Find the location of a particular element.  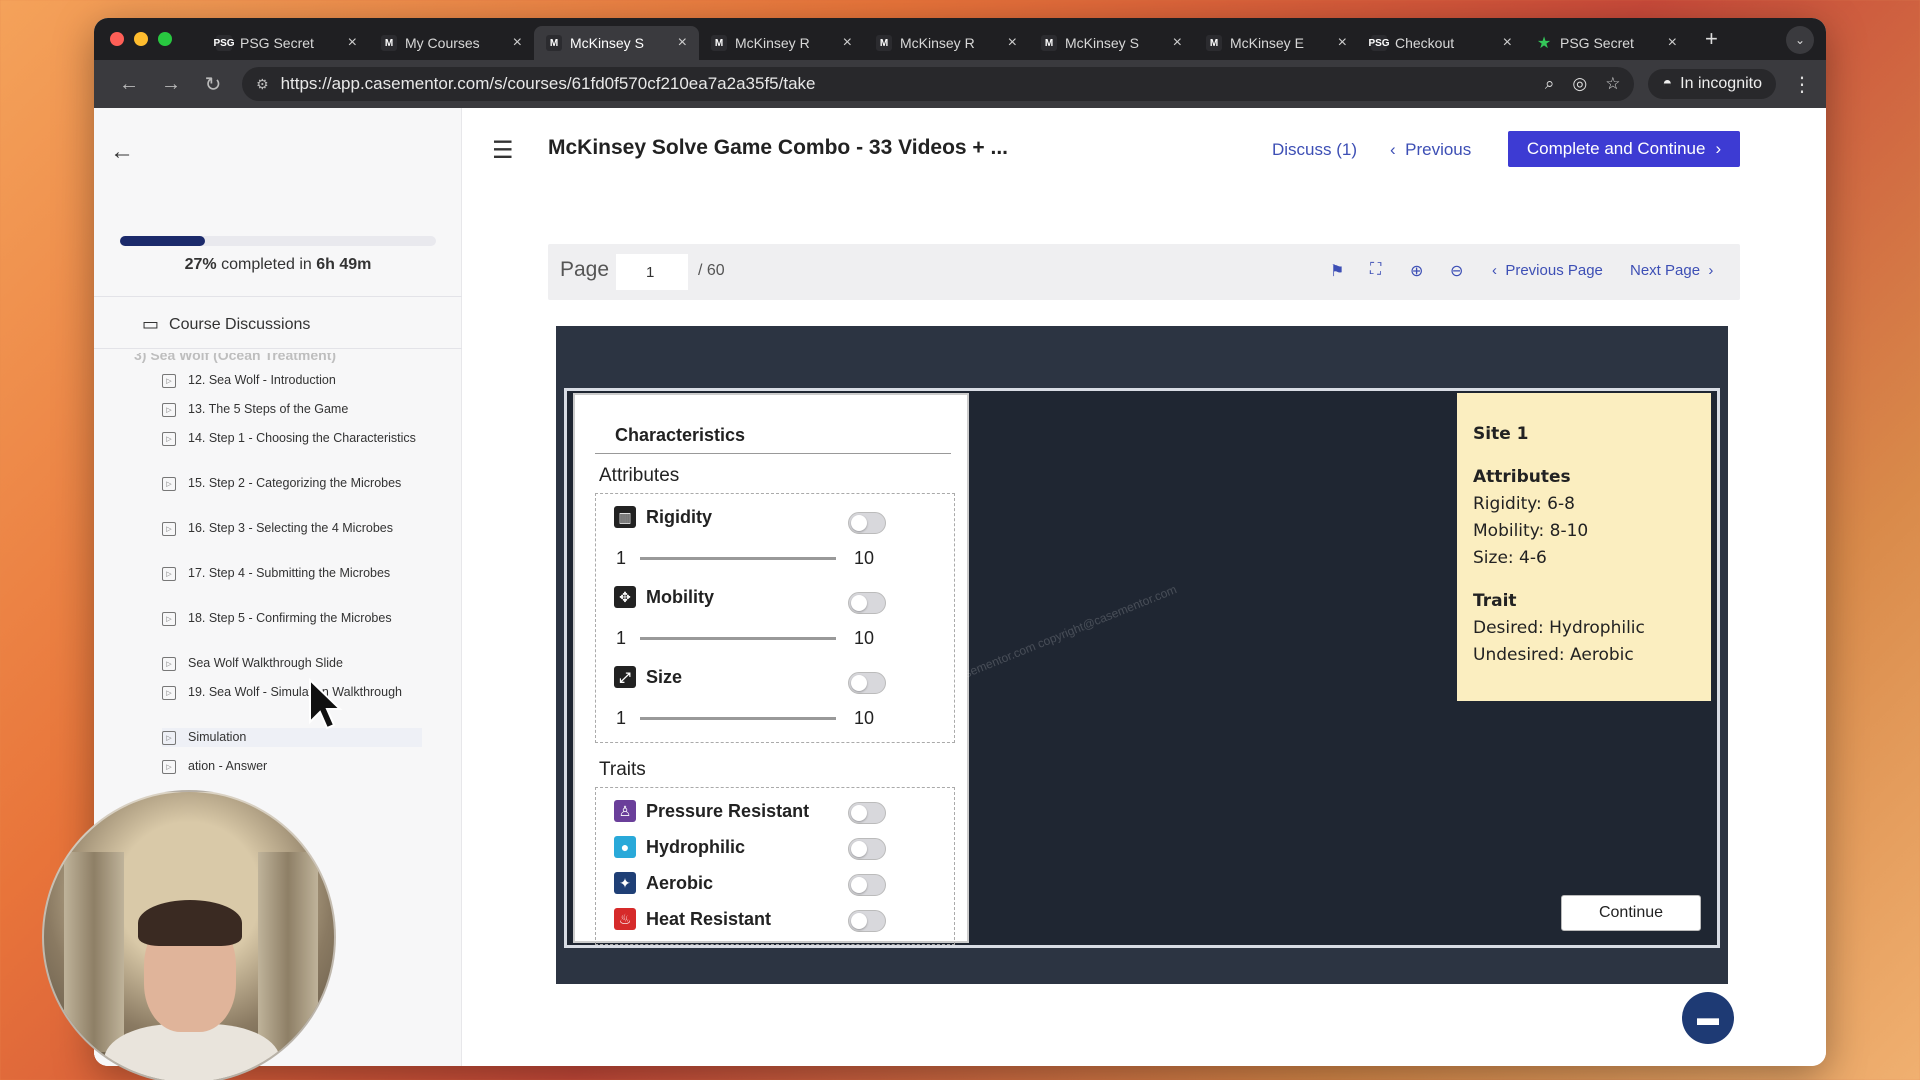

lesson-item: ▷ 19. Sea Wolf - Simulation Walkthrough is located at coordinates (292, 692).